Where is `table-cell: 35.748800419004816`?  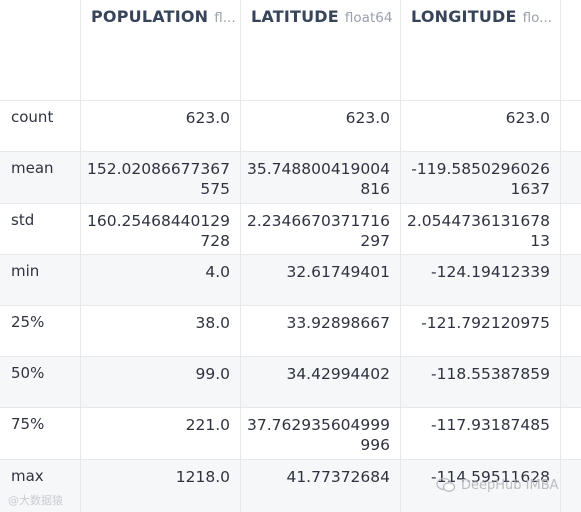
table-cell: 35.748800419004816 is located at coordinates (321, 177).